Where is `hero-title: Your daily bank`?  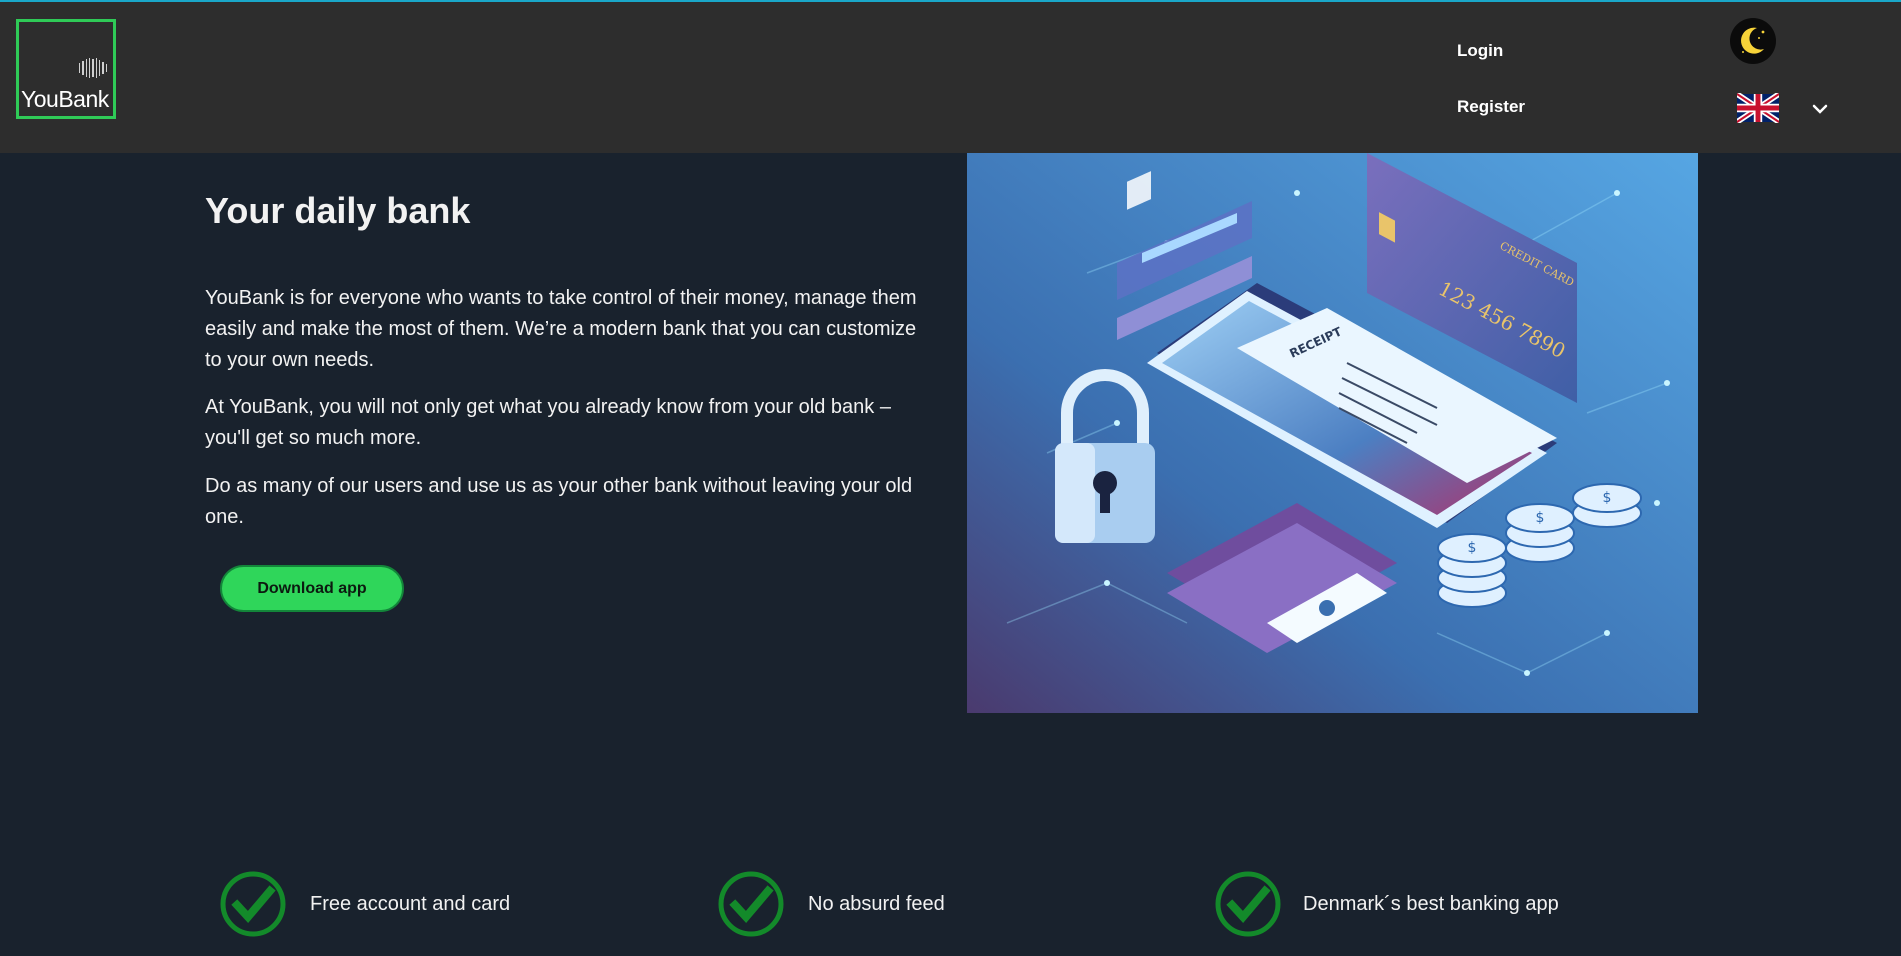
hero-title: Your daily bank is located at coordinates (338, 210).